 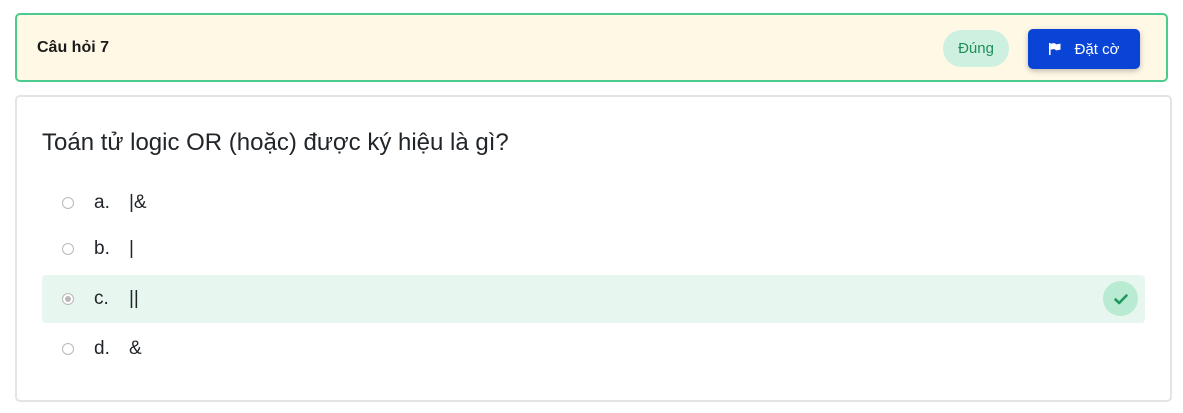 I want to click on answer-option-a: a. |&, so click(x=593, y=203).